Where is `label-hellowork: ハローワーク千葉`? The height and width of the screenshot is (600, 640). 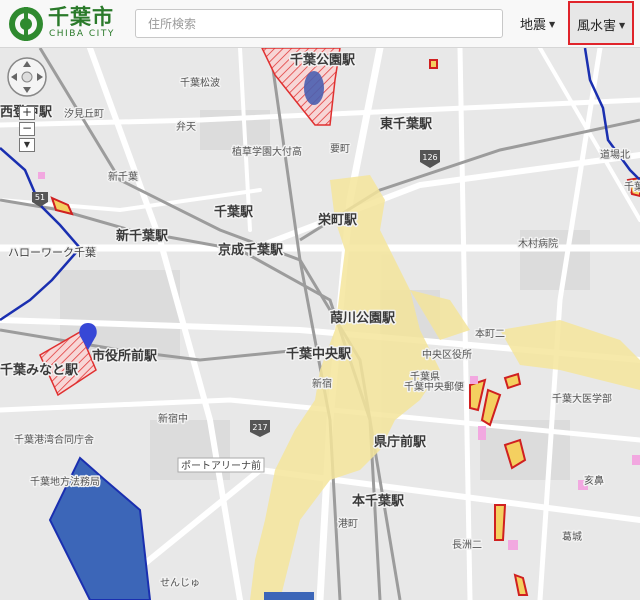 label-hellowork: ハローワーク千葉 is located at coordinates (52, 252).